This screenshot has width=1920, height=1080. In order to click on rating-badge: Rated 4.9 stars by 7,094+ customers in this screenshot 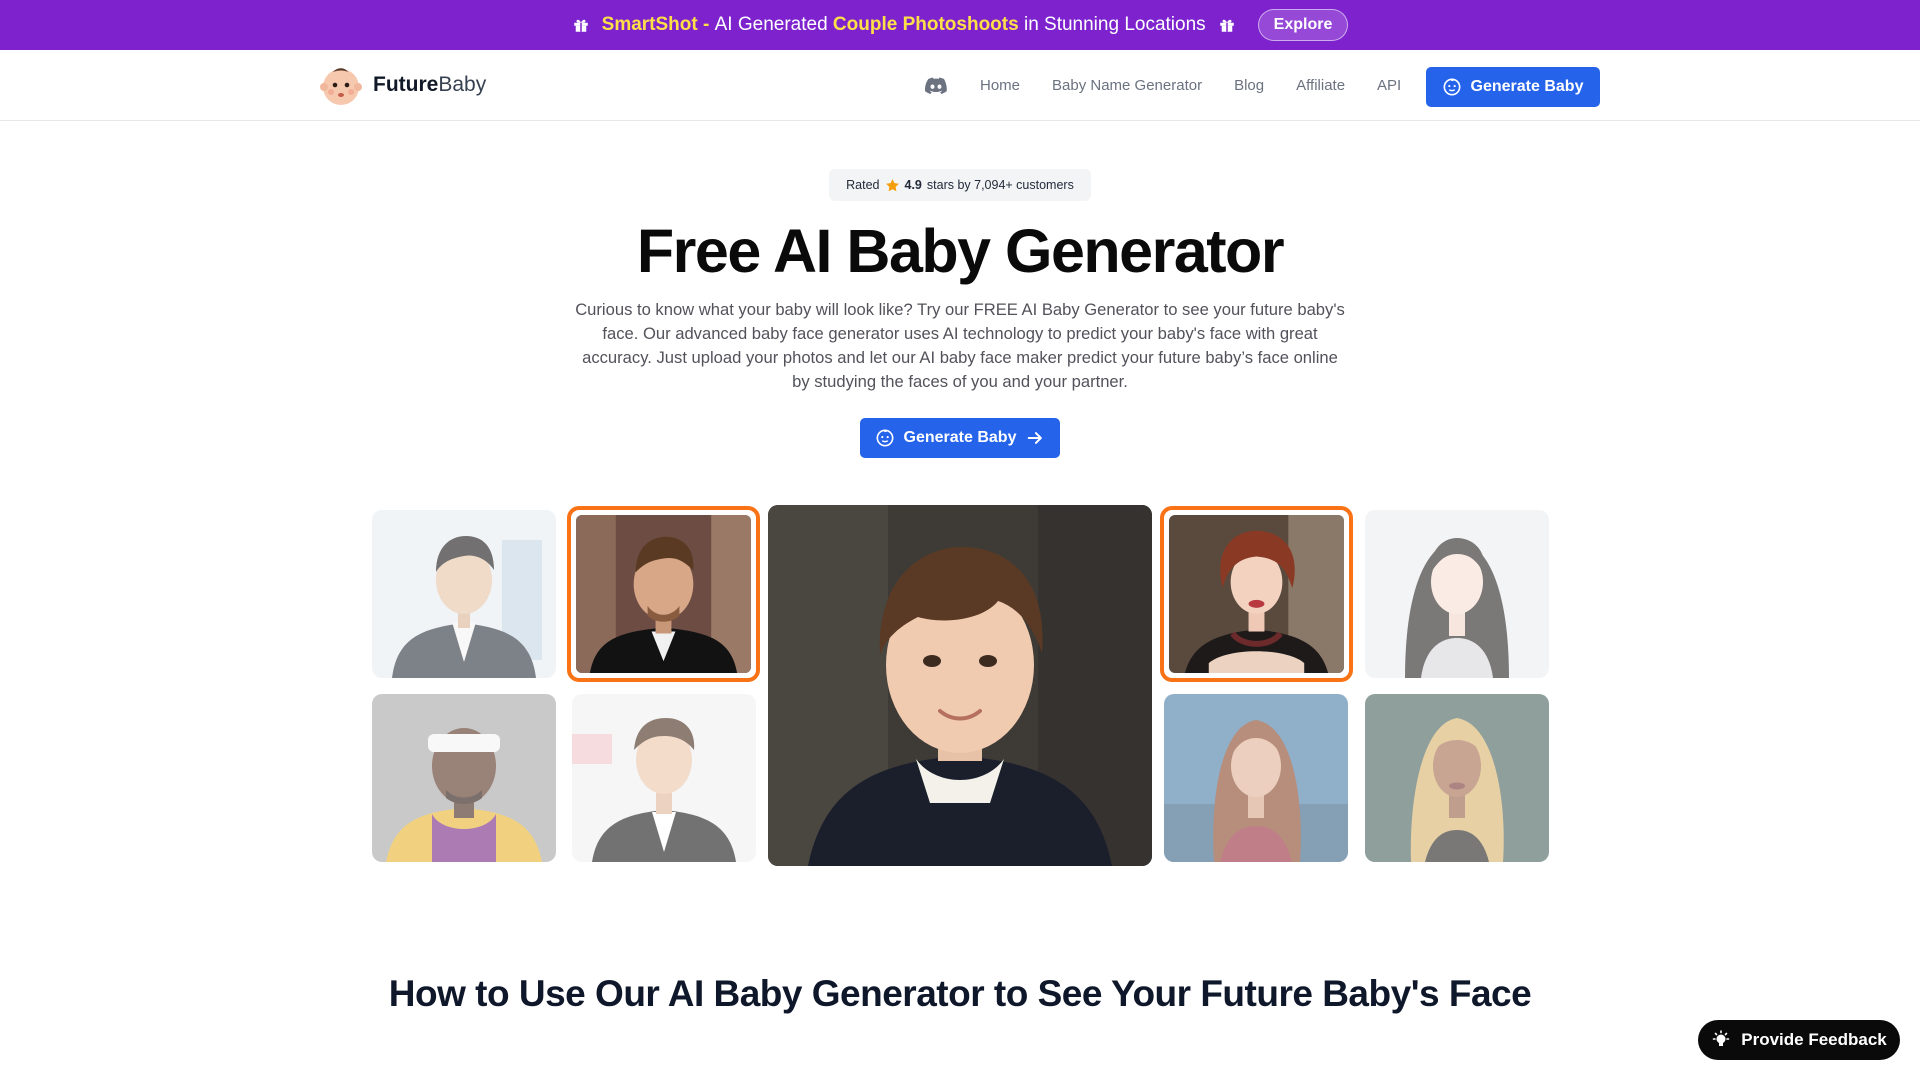, I will do `click(960, 185)`.